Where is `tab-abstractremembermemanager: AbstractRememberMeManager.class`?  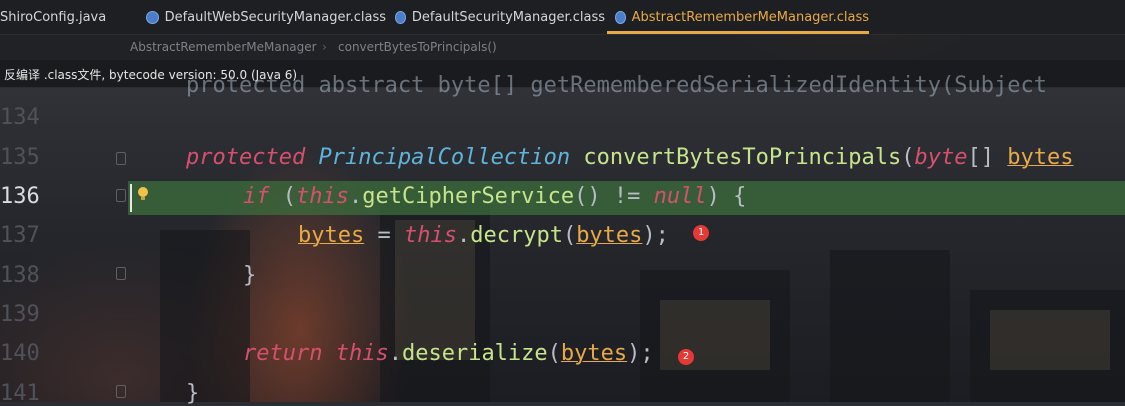
tab-abstractremembermemanager: AbstractRememberMeManager.class is located at coordinates (738, 17).